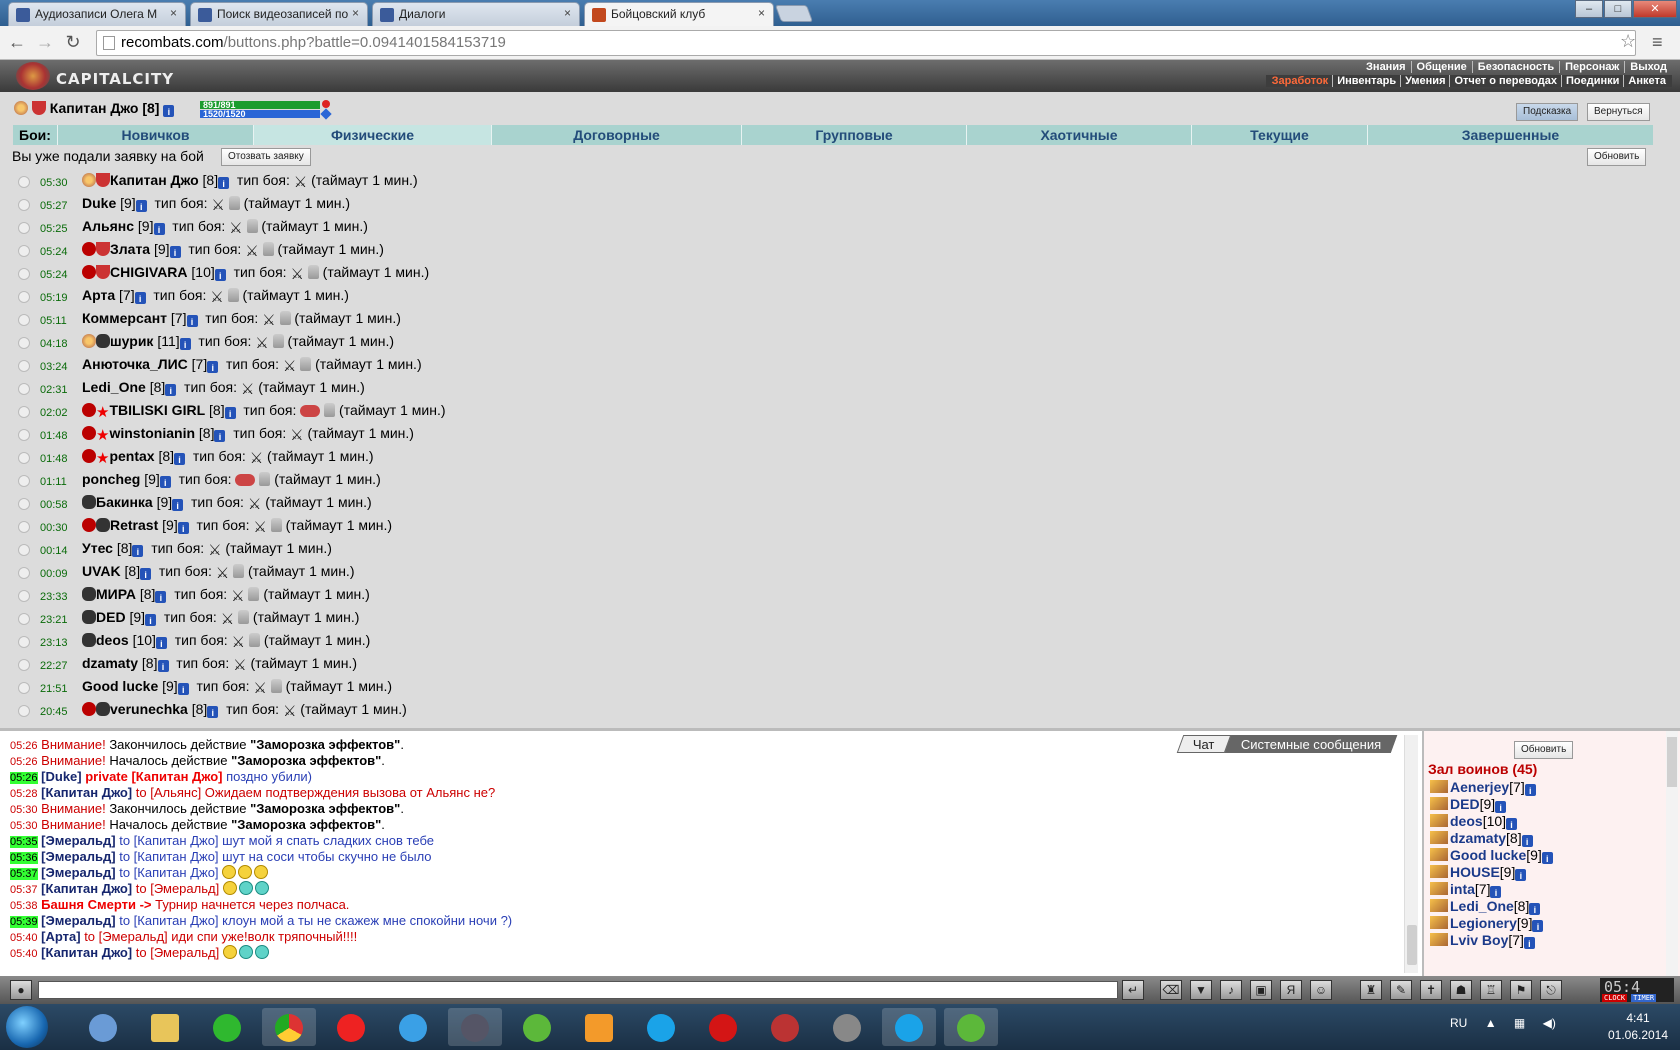 This screenshot has height=1050, width=1680. I want to click on chat-author: [Duke], so click(61, 776).